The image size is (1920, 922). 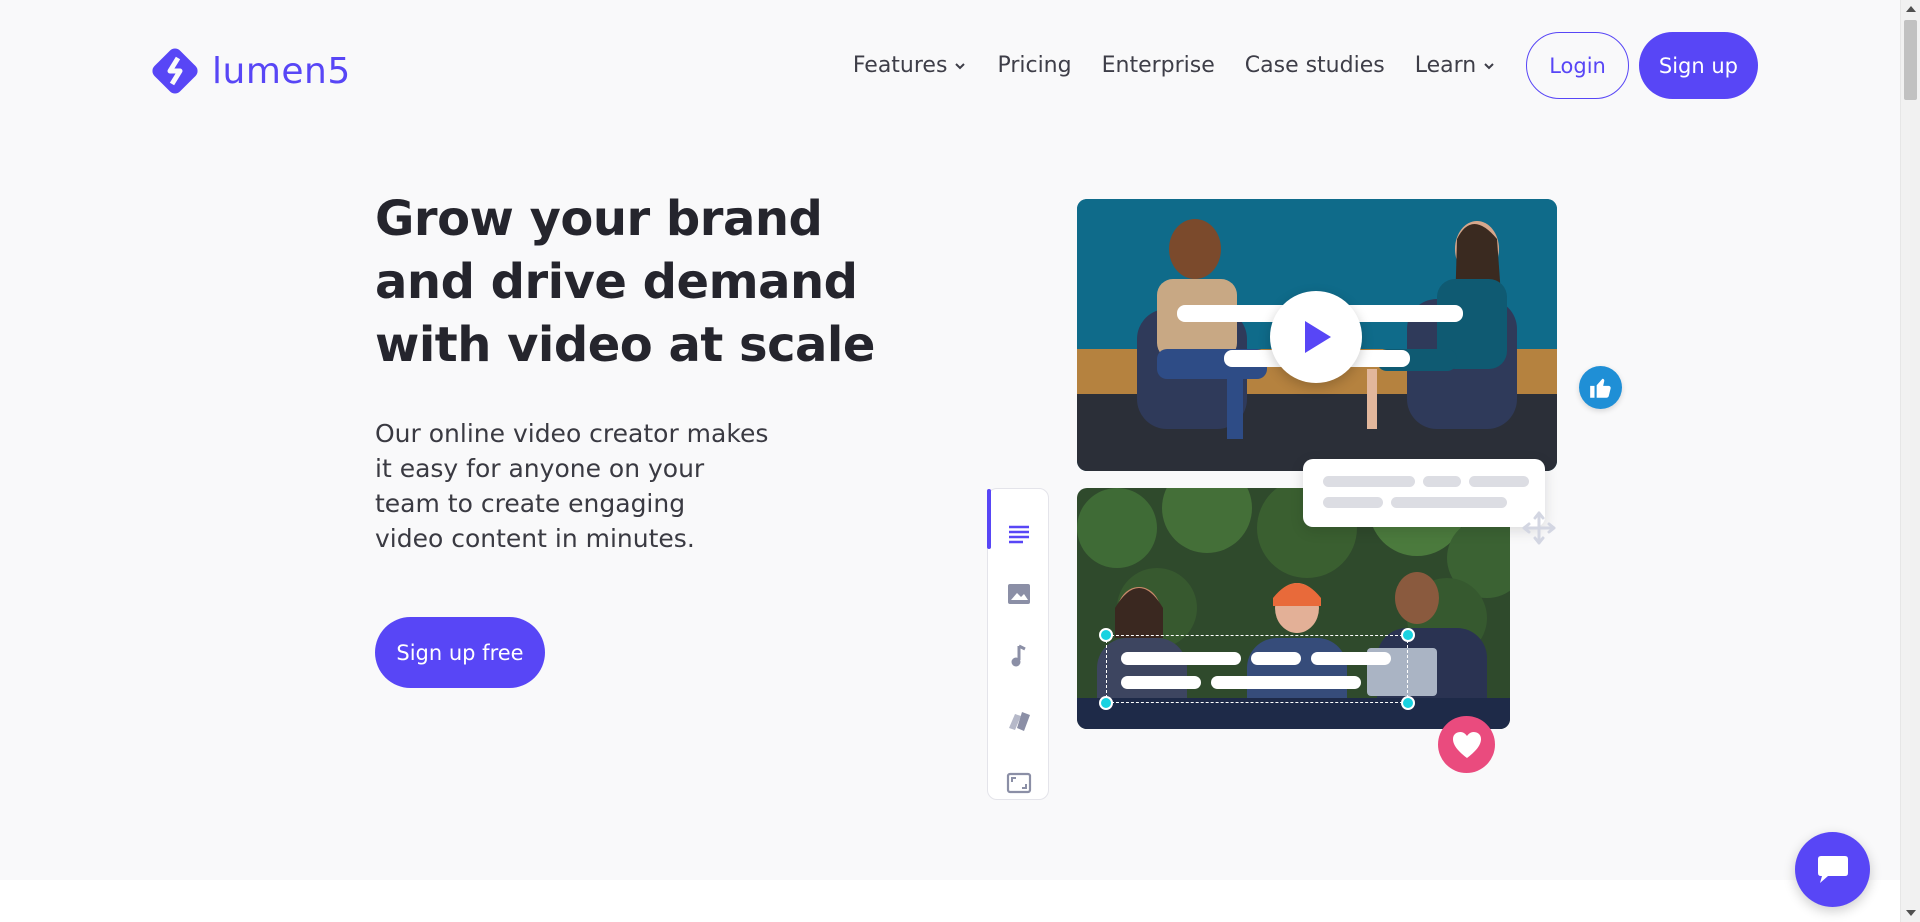 I want to click on text-selection-box, so click(x=1257, y=669).